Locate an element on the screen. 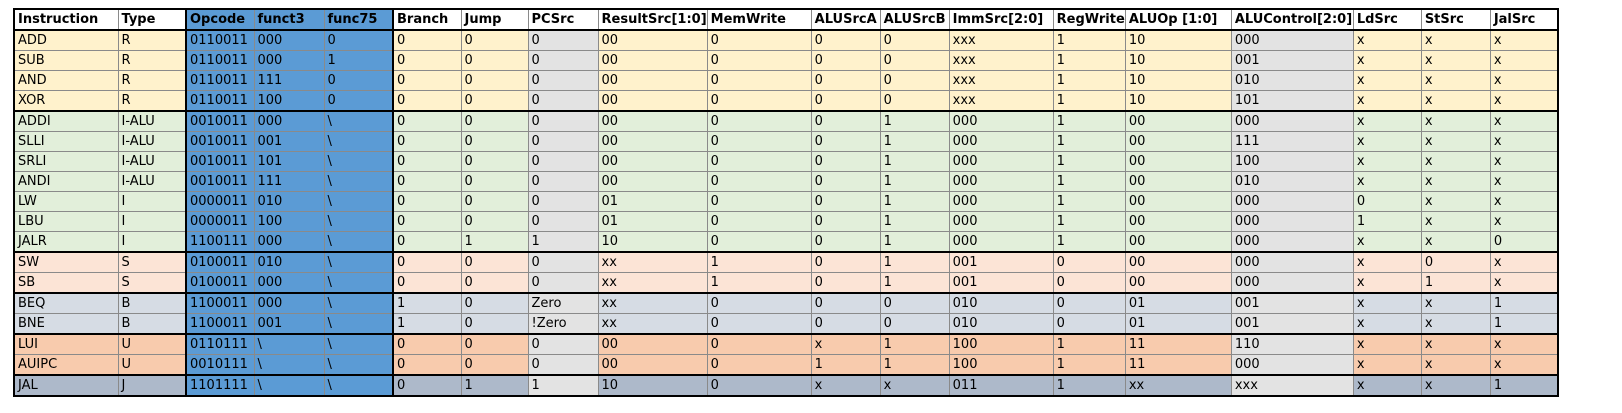 The width and height of the screenshot is (1622, 413). column-header: PCSrc is located at coordinates (563, 19).